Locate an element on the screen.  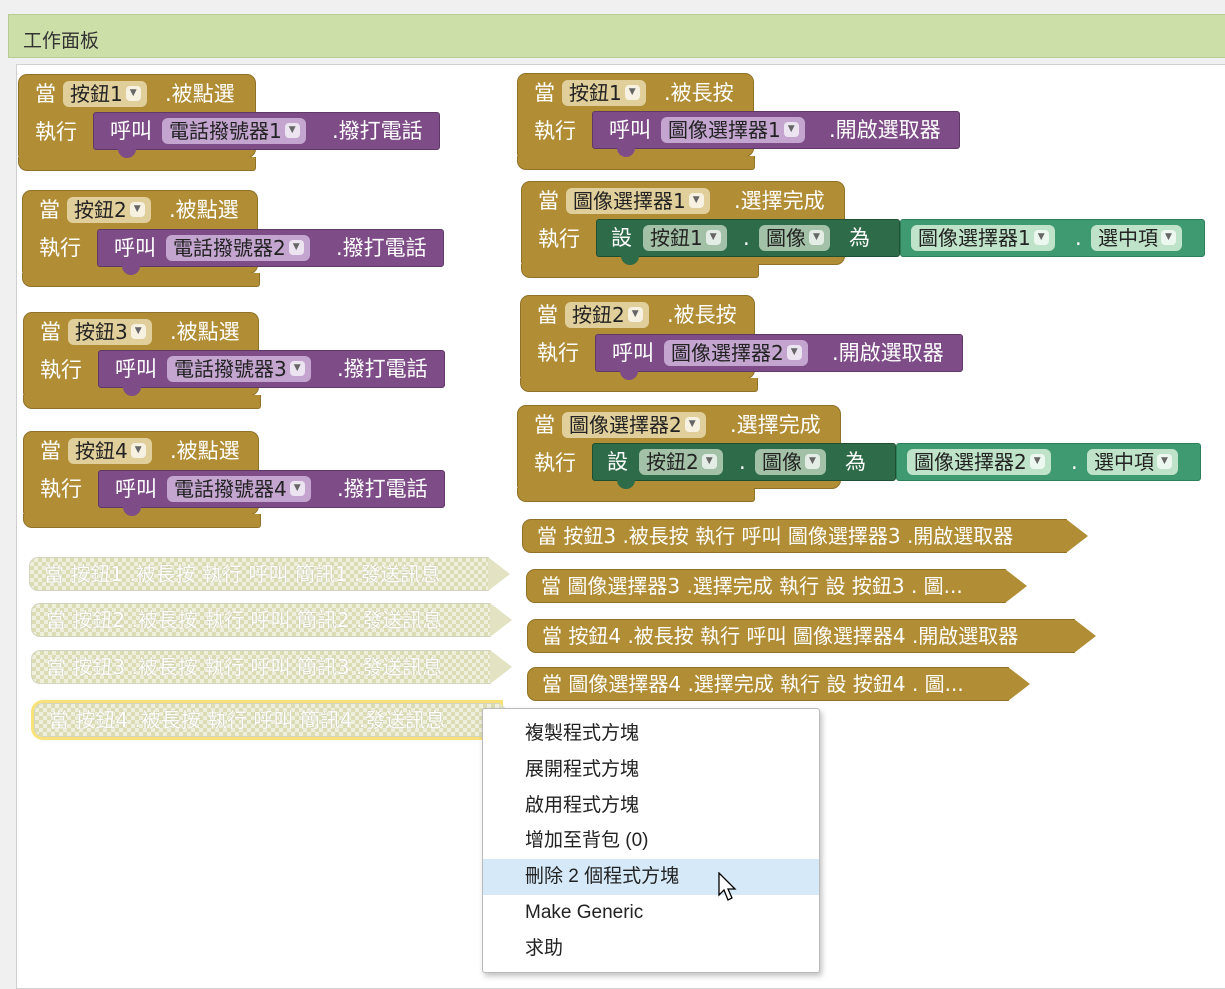
call-block-dialer2: 呼叫 電話撥號器2 ▼ .撥打電話 is located at coordinates (270, 252).